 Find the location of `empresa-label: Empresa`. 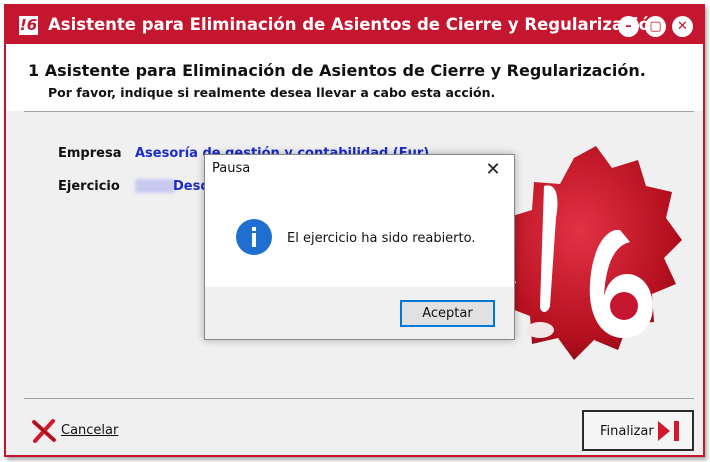

empresa-label: Empresa is located at coordinates (90, 153).